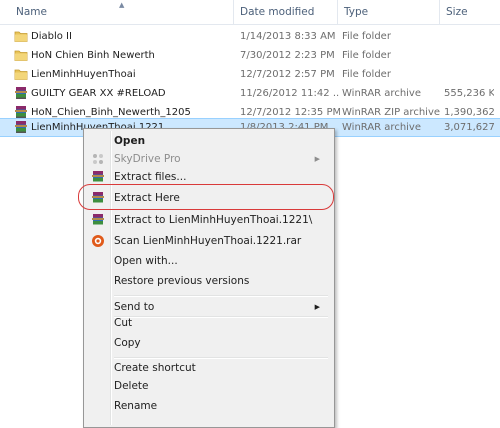 The height and width of the screenshot is (428, 500). Describe the element at coordinates (469, 127) in the screenshot. I see `file-size: 3,071,627 KE` at that location.